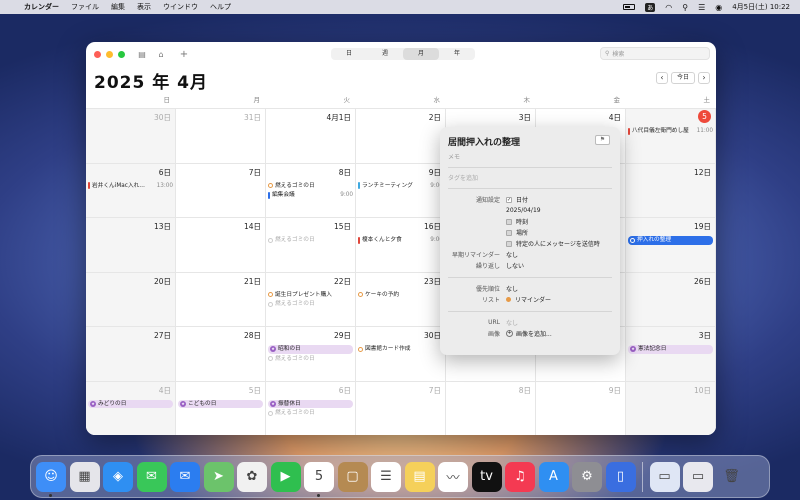 The width and height of the screenshot is (800, 500). I want to click on calendar-event: 岩井くんiMac入れ… 13:00, so click(130, 186).